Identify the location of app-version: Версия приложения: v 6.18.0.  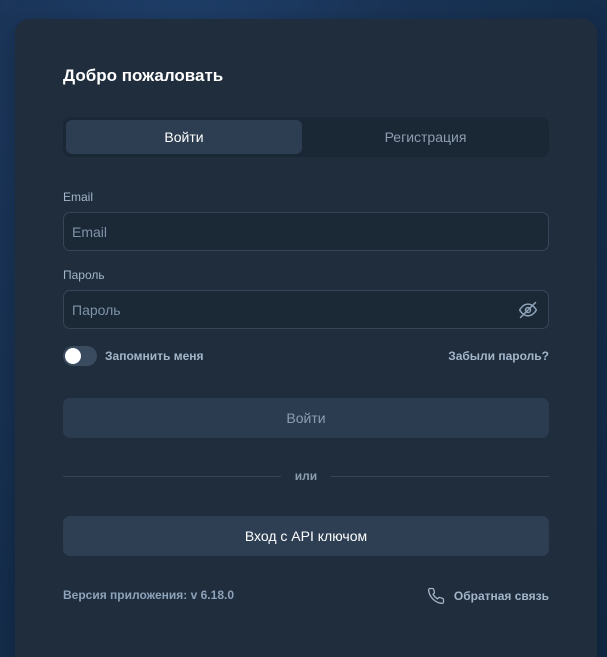
(148, 595).